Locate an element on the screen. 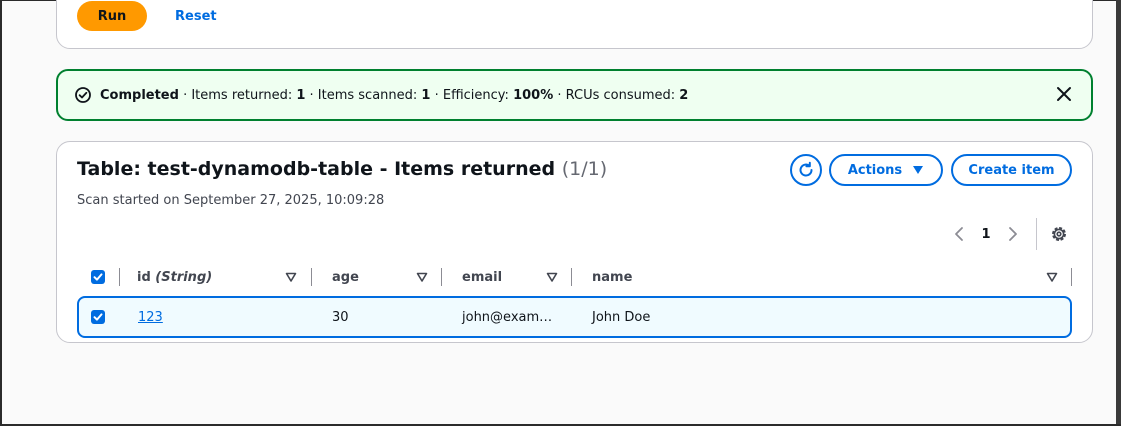  run-button: Run is located at coordinates (112, 16).